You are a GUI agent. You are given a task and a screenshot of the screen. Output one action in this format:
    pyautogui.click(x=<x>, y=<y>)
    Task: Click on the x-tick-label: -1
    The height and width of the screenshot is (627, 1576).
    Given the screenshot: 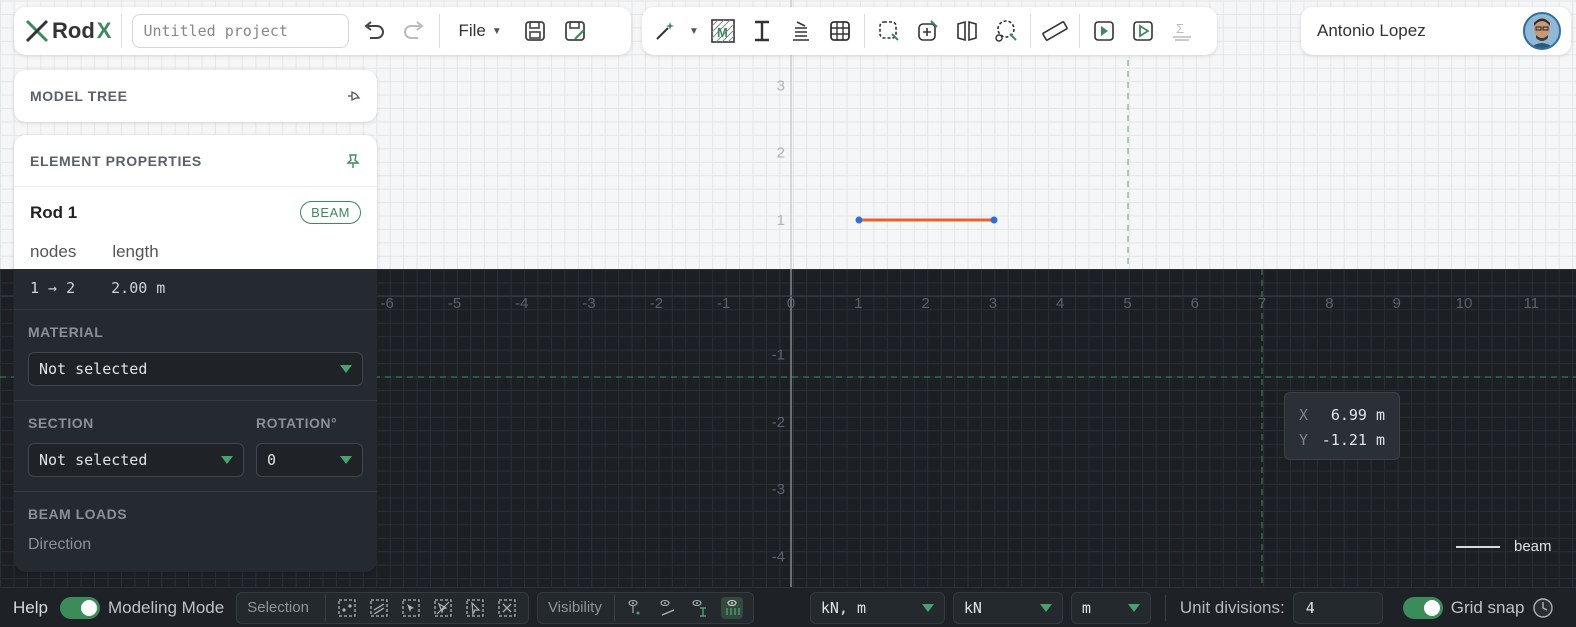 What is the action you would take?
    pyautogui.click(x=723, y=303)
    